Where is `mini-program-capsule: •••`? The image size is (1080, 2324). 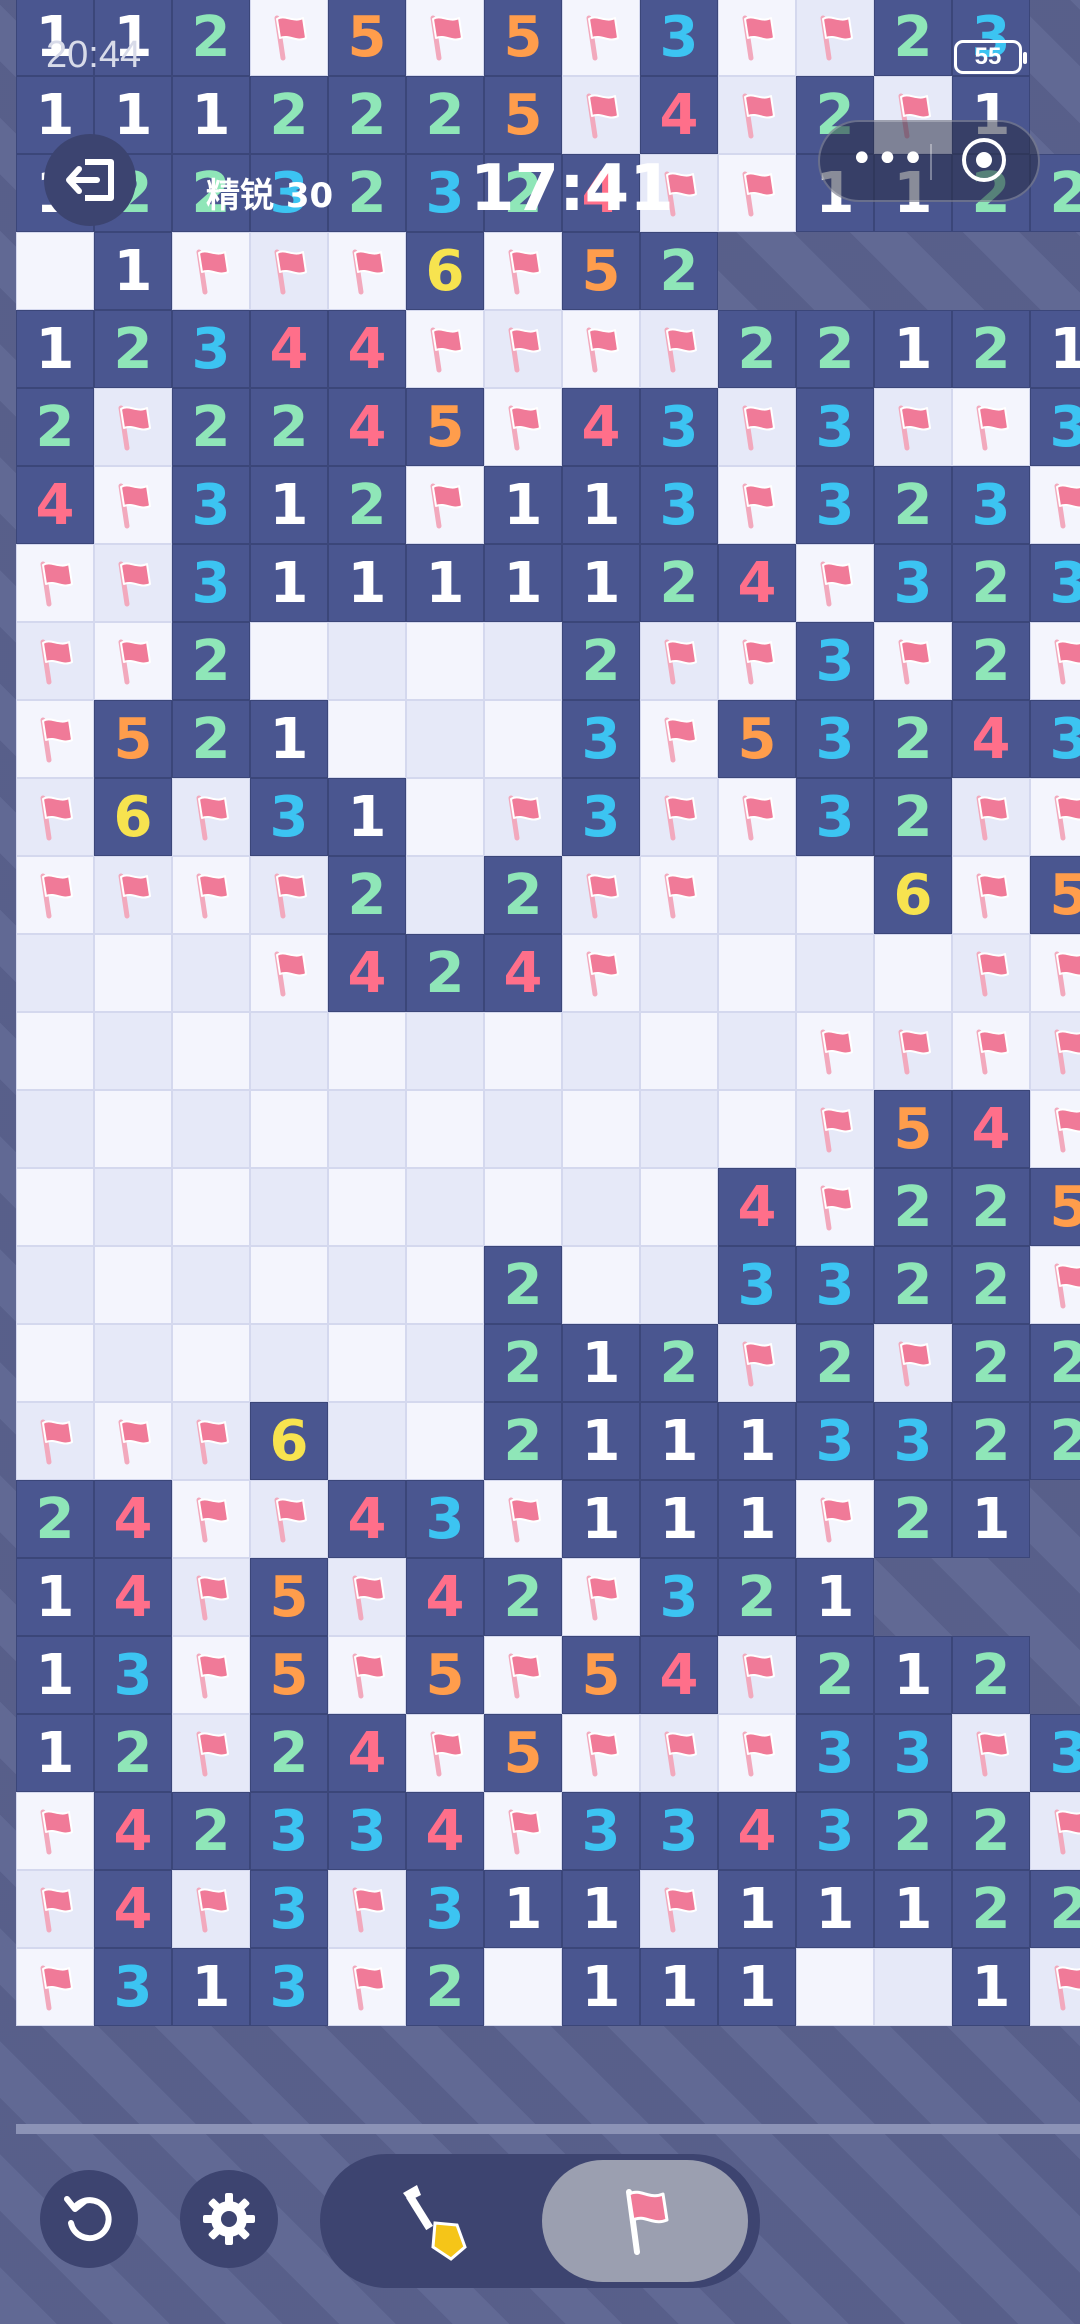 mini-program-capsule: ••• is located at coordinates (929, 161).